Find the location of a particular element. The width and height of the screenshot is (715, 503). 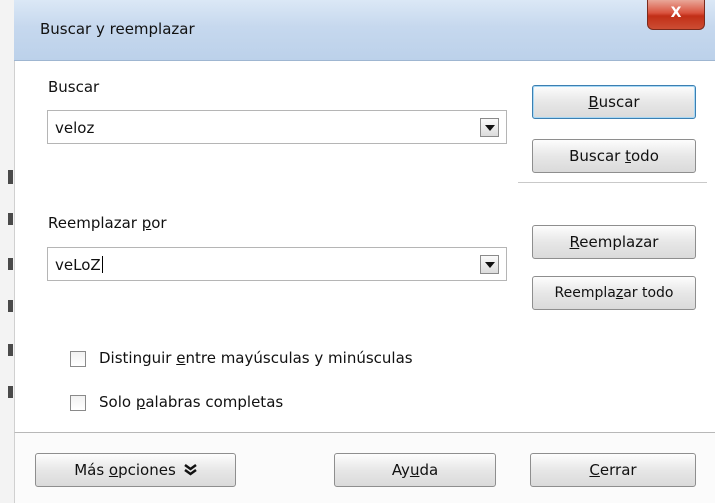

dialog-footer: Más opciones Ayuda Cerrar is located at coordinates (364, 467).